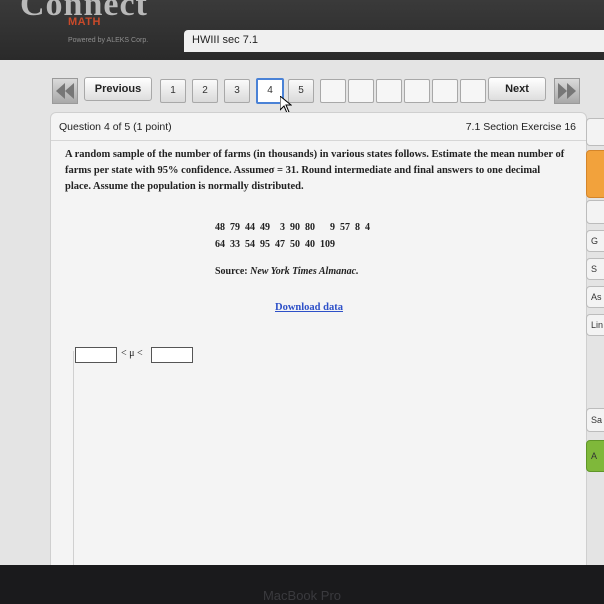 This screenshot has width=604, height=604. Describe the element at coordinates (73, 458) in the screenshot. I see `answer-area-border` at that location.